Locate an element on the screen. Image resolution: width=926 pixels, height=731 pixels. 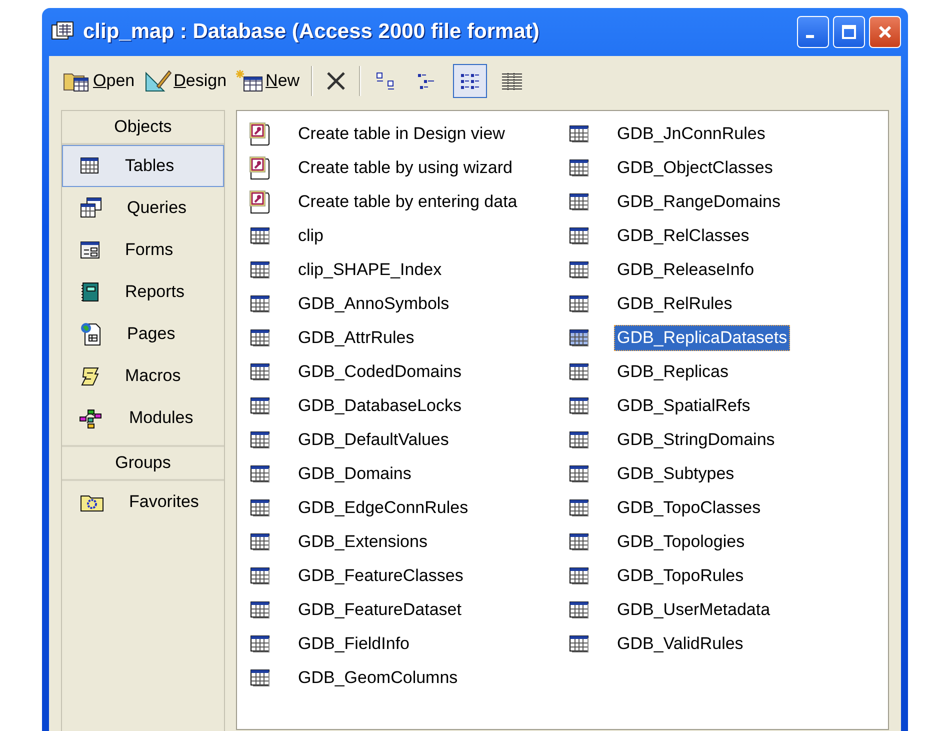
object-list-item: GDB_AnnoSymbols is located at coordinates (406, 304).